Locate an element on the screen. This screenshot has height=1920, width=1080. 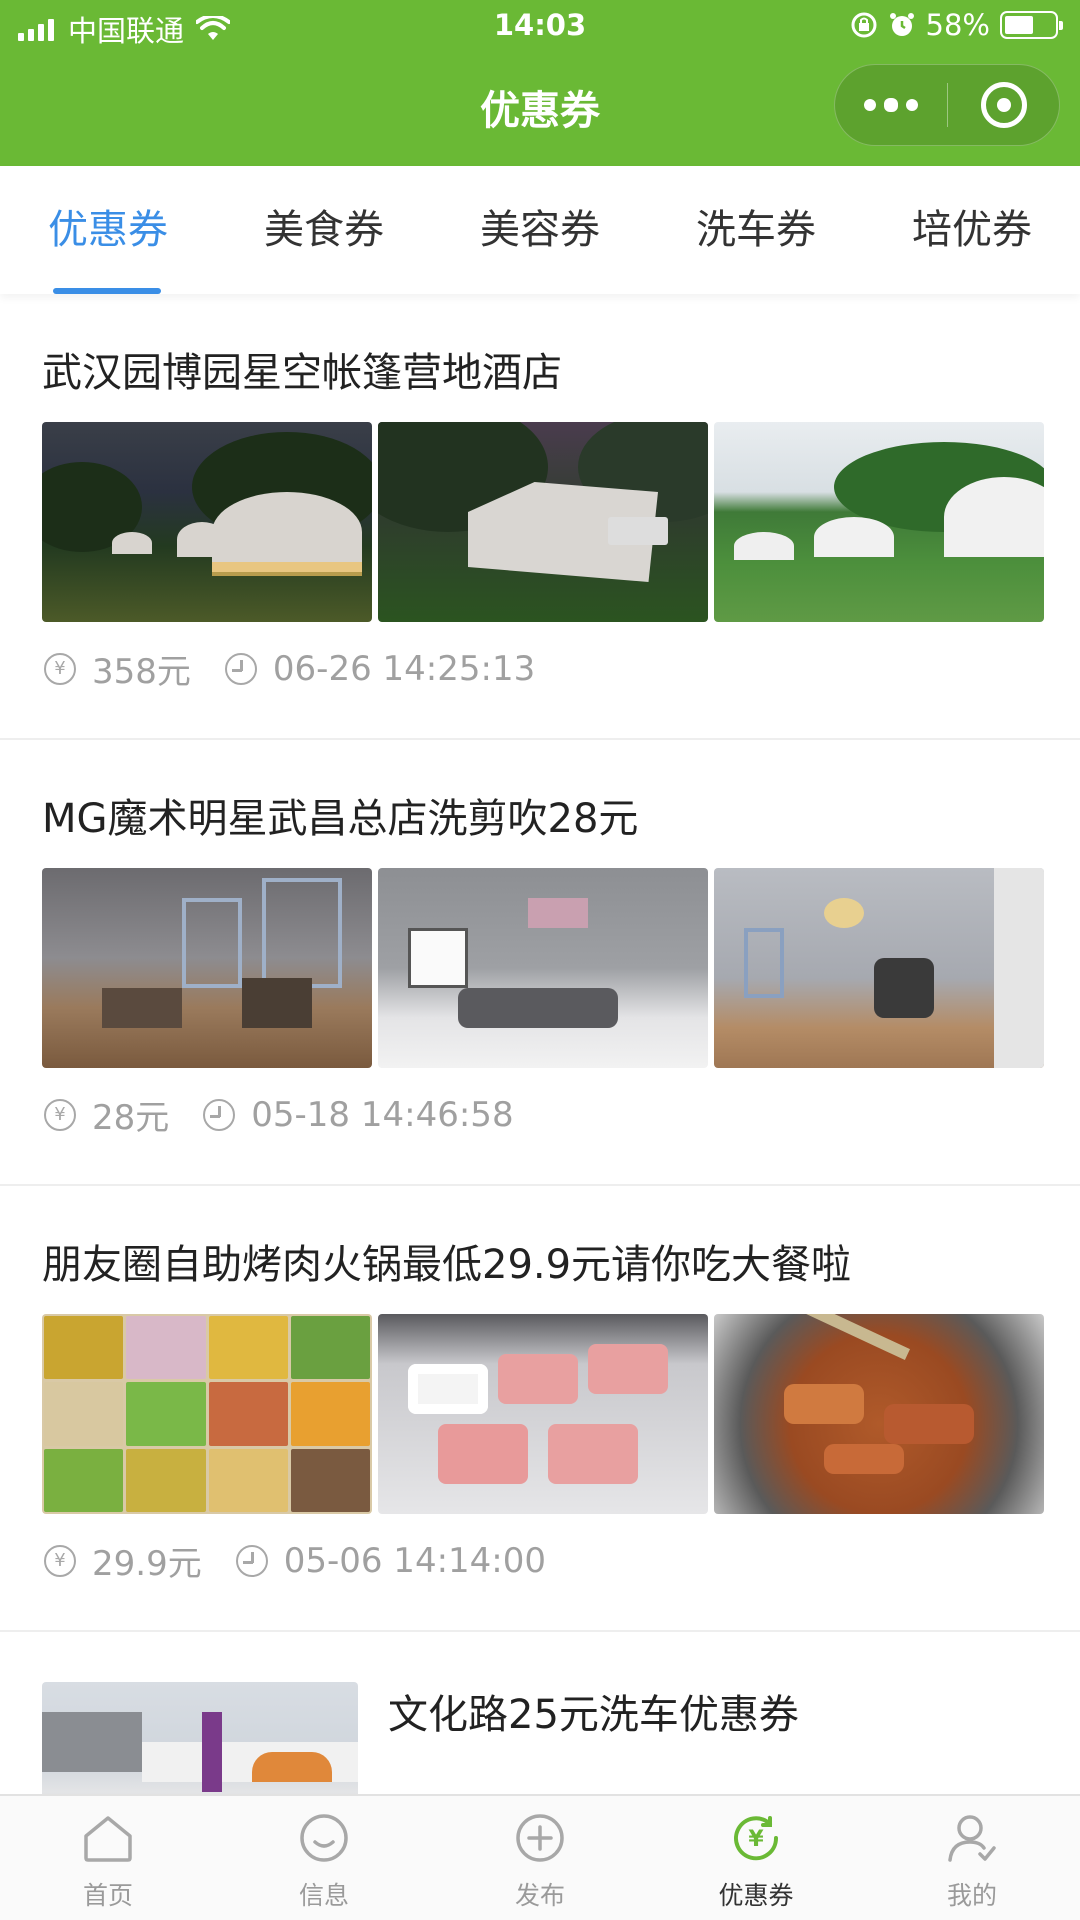
bottom-tab-label: 优惠券 is located at coordinates (756, 1895).